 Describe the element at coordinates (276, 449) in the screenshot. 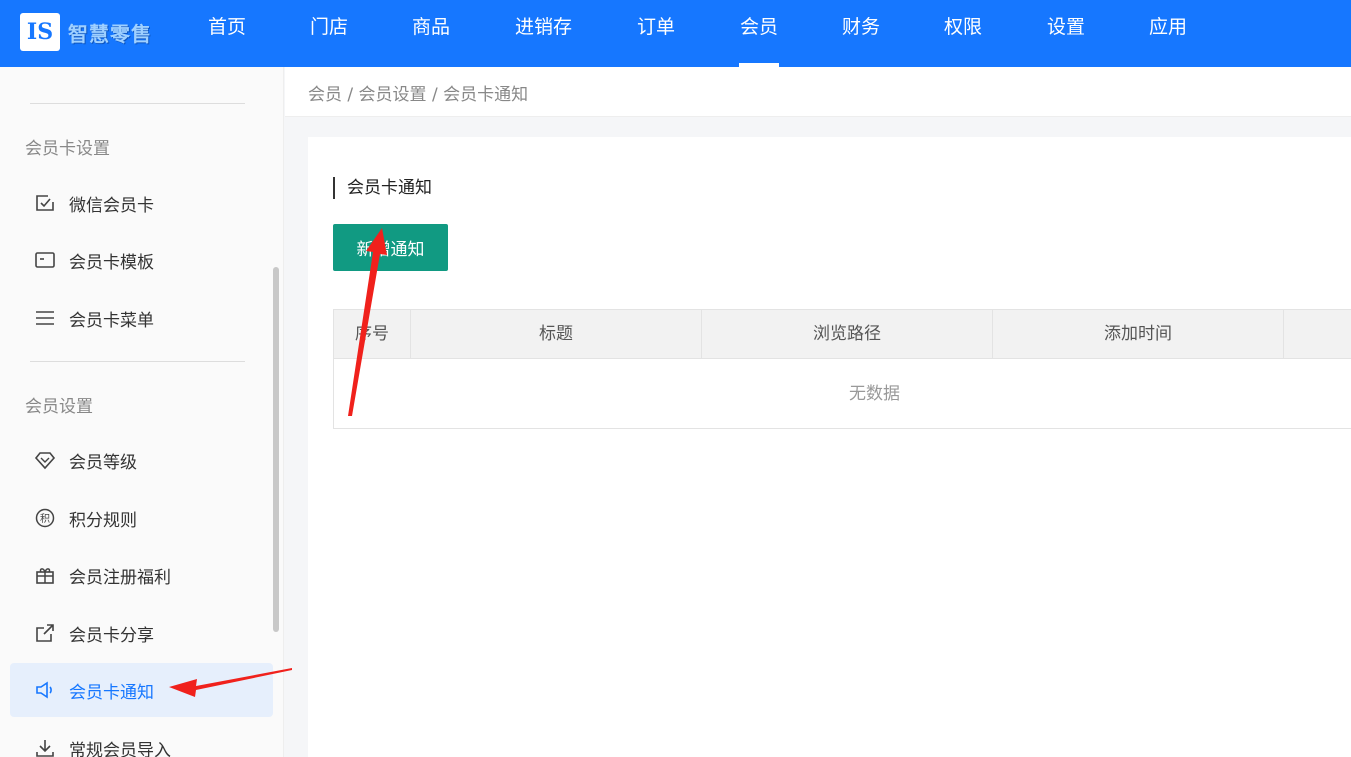

I see `sidebar-scrollbar` at that location.